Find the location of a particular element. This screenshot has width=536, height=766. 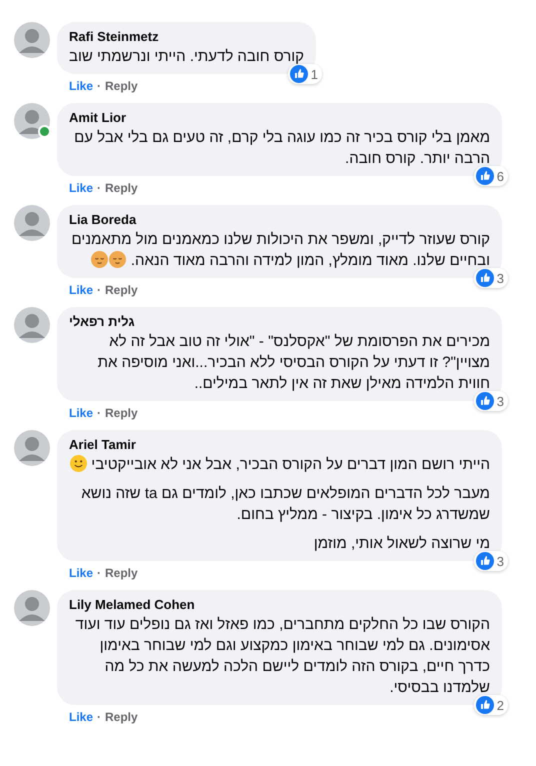

reaction-badge: 2 is located at coordinates (491, 705).